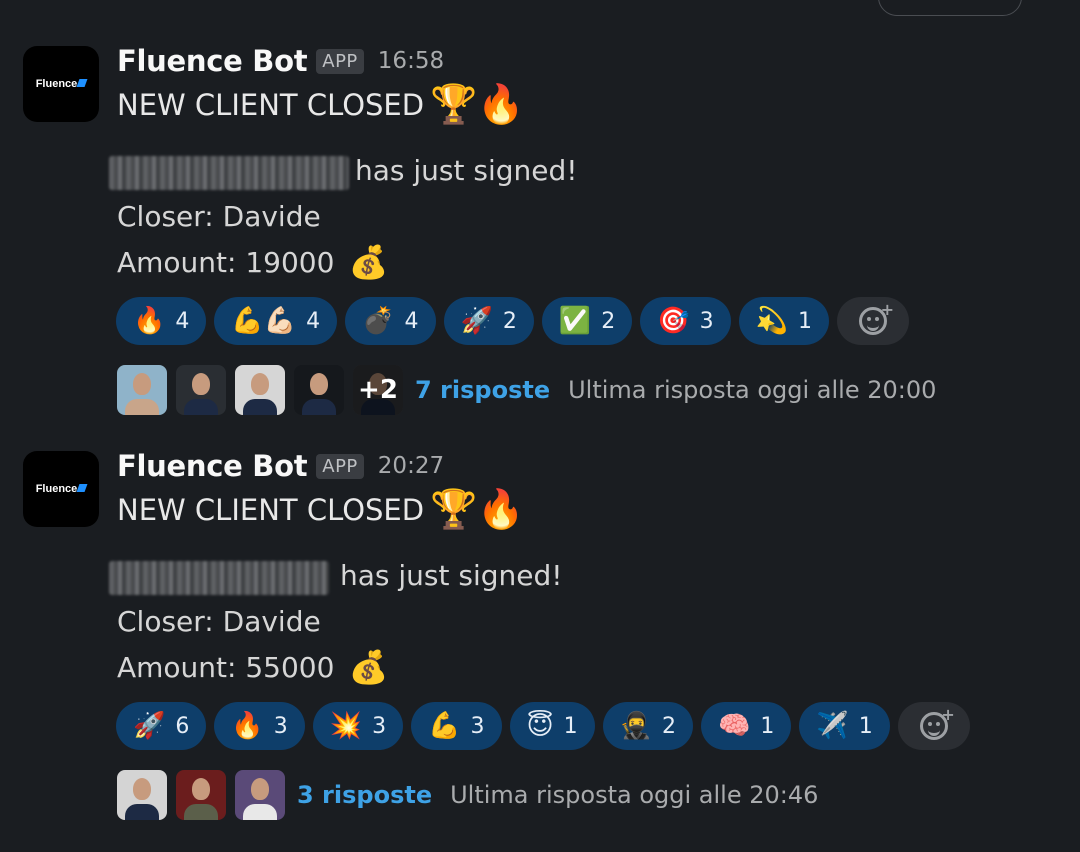 The image size is (1080, 852). Describe the element at coordinates (482, 390) in the screenshot. I see `replies-link: 7 risposte` at that location.